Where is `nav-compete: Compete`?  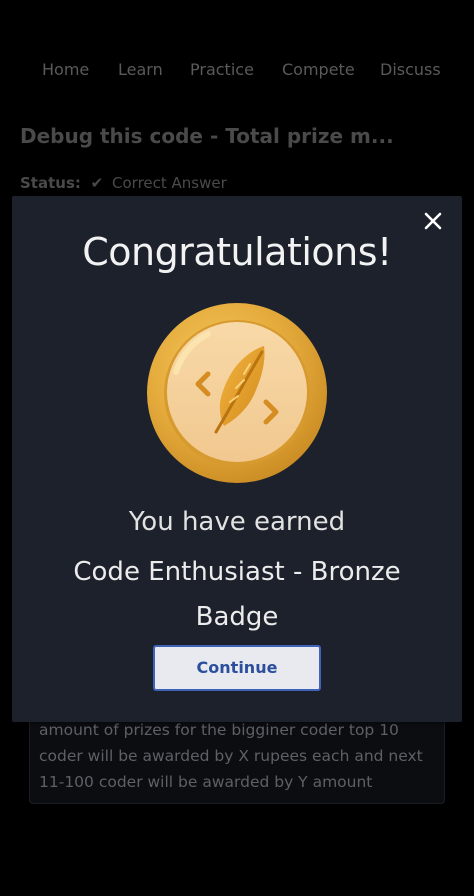
nav-compete: Compete is located at coordinates (318, 69).